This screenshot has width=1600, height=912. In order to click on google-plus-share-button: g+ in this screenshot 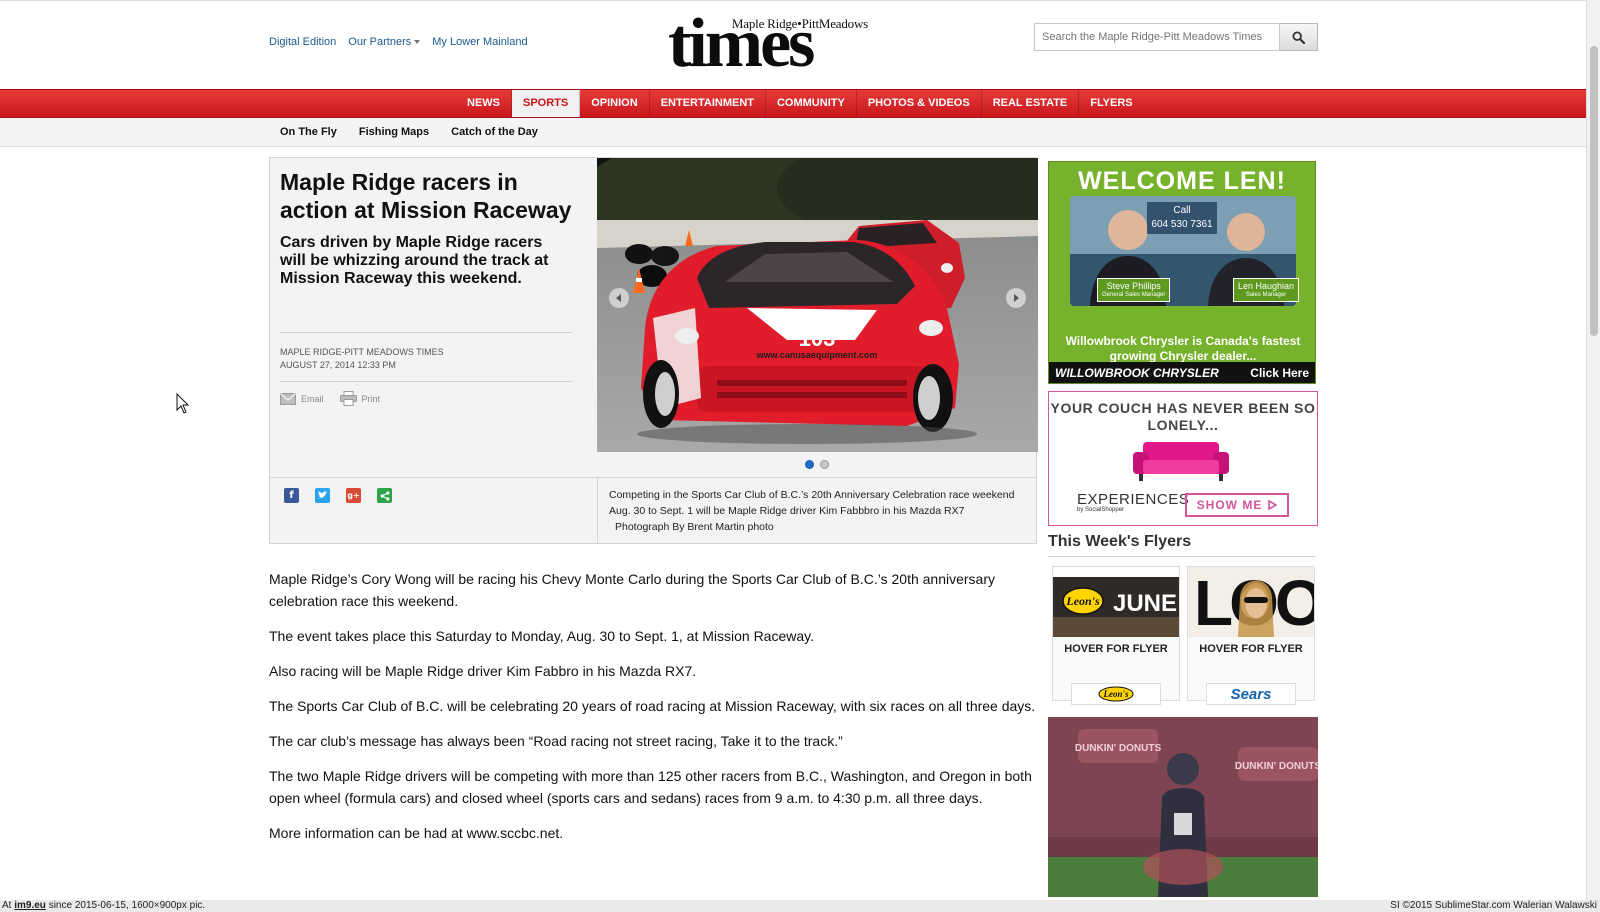, I will do `click(353, 495)`.